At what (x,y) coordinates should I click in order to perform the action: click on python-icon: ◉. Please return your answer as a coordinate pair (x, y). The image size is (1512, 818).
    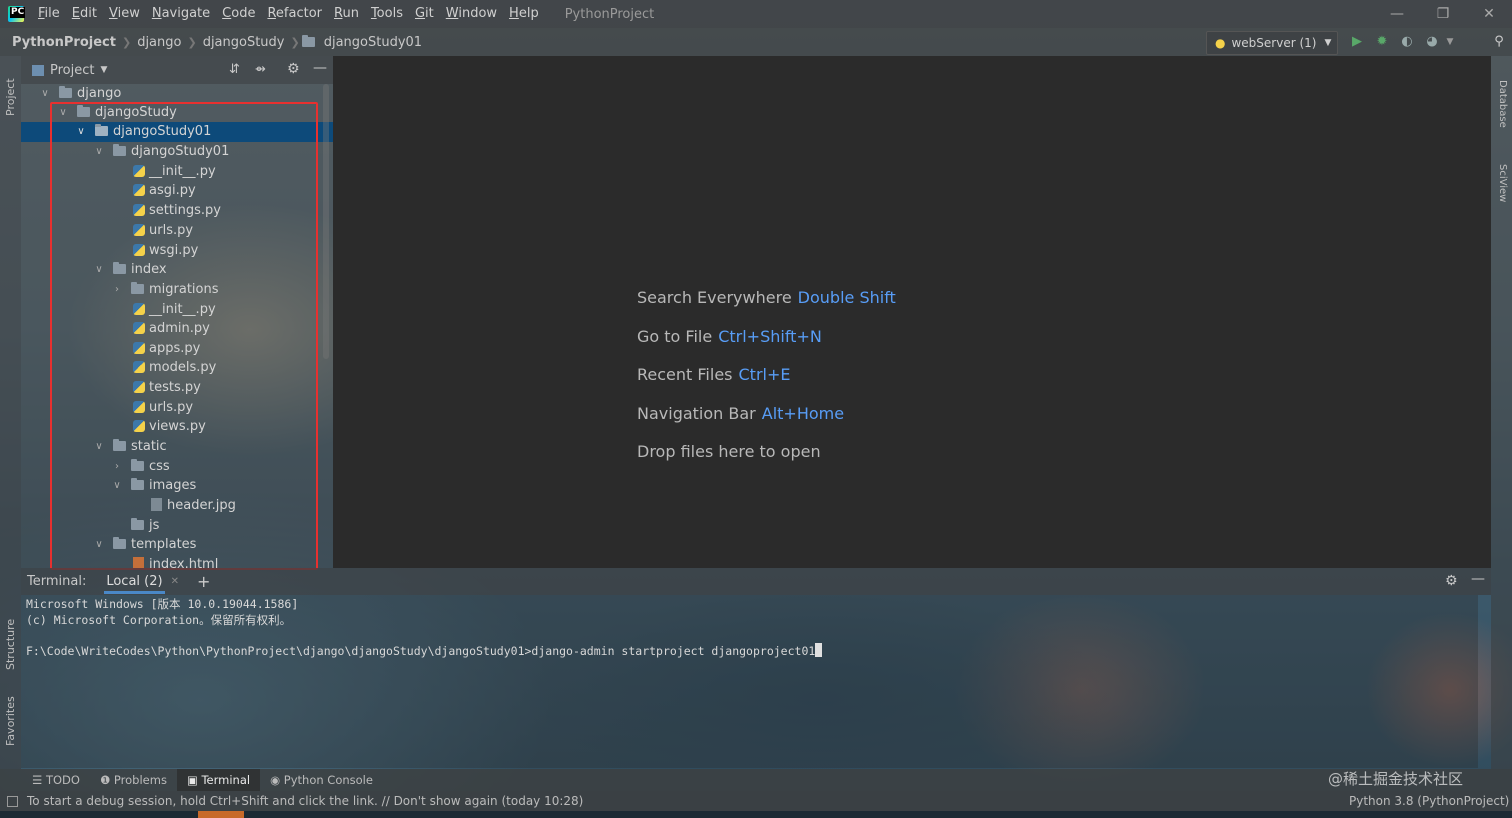
    Looking at the image, I should click on (277, 780).